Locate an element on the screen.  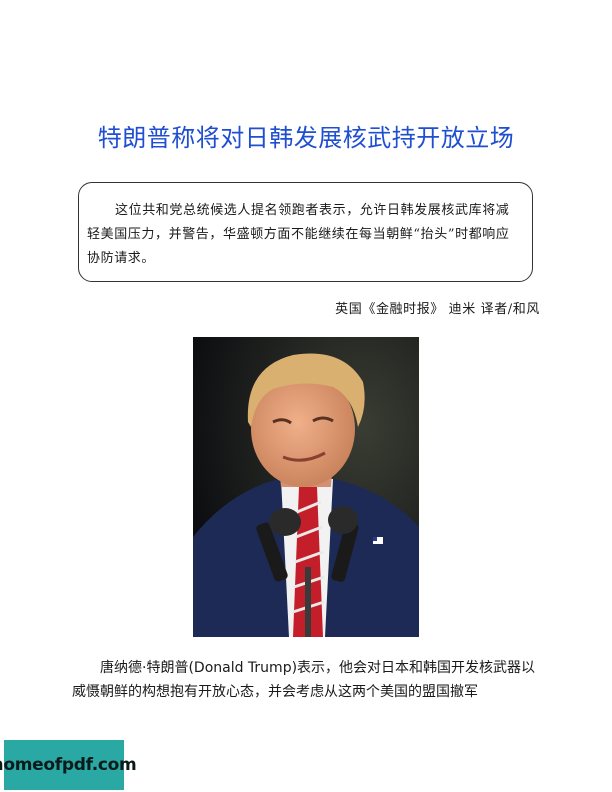
watermark-logo: homeofpdf.com is located at coordinates (68, 765).